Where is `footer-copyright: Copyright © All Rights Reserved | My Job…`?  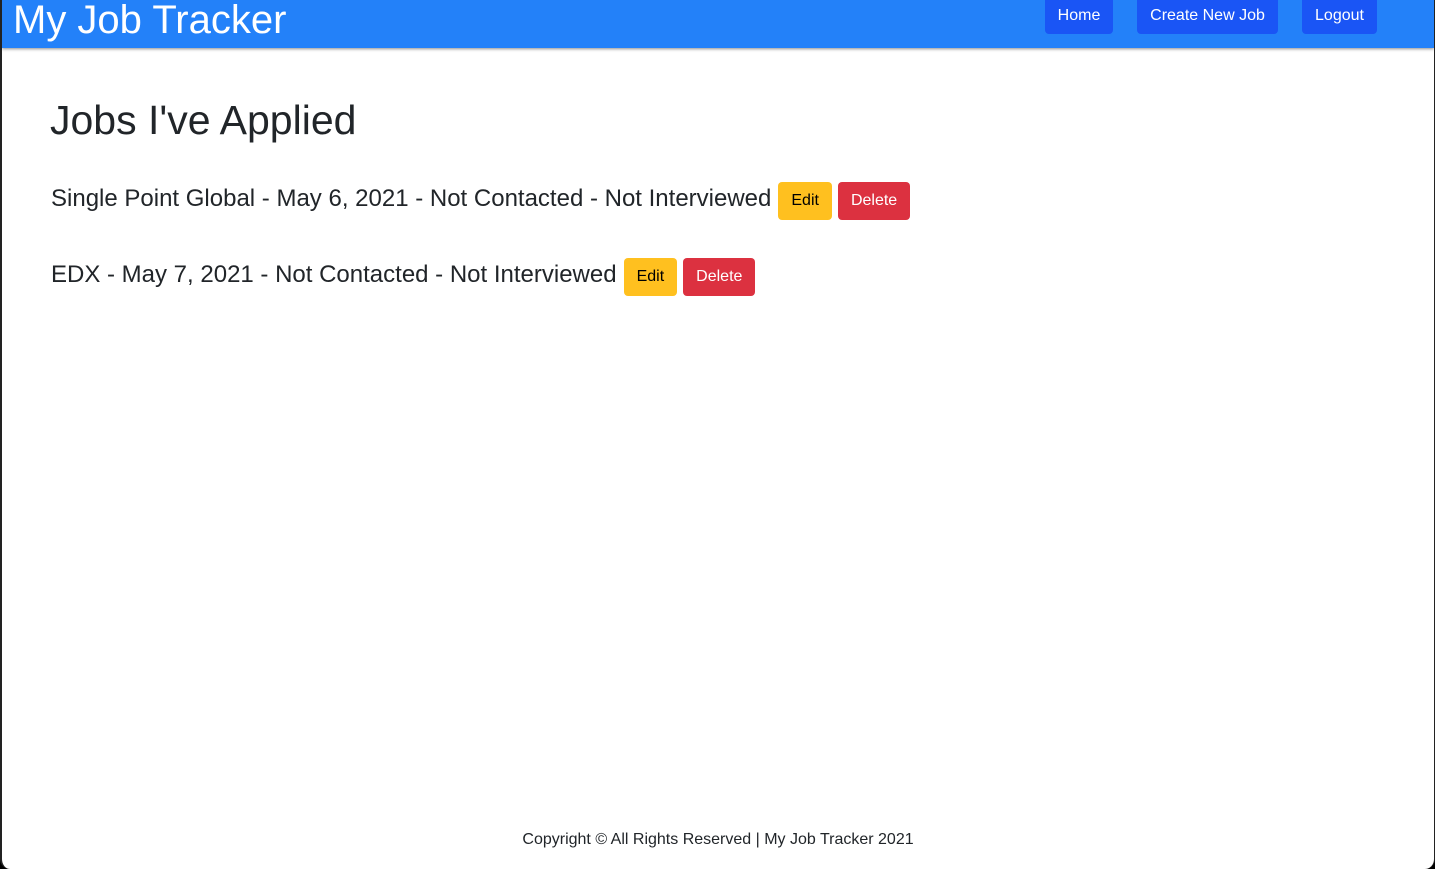
footer-copyright: Copyright © All Rights Reserved | My Job… is located at coordinates (718, 839).